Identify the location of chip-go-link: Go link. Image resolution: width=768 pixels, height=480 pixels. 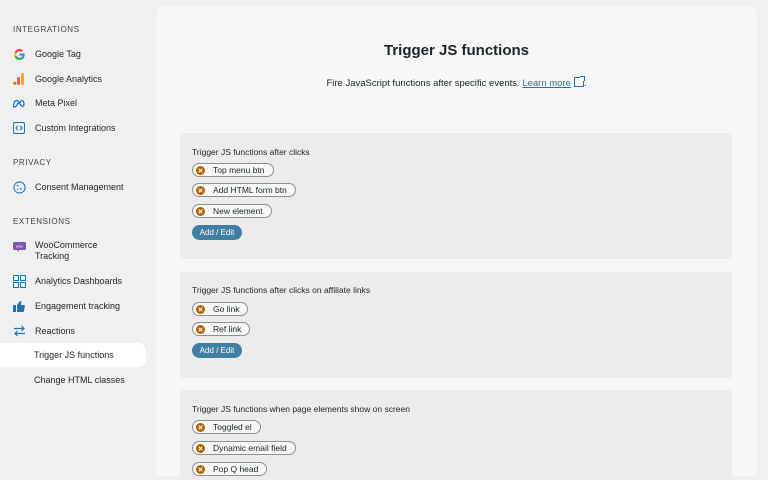
(220, 309).